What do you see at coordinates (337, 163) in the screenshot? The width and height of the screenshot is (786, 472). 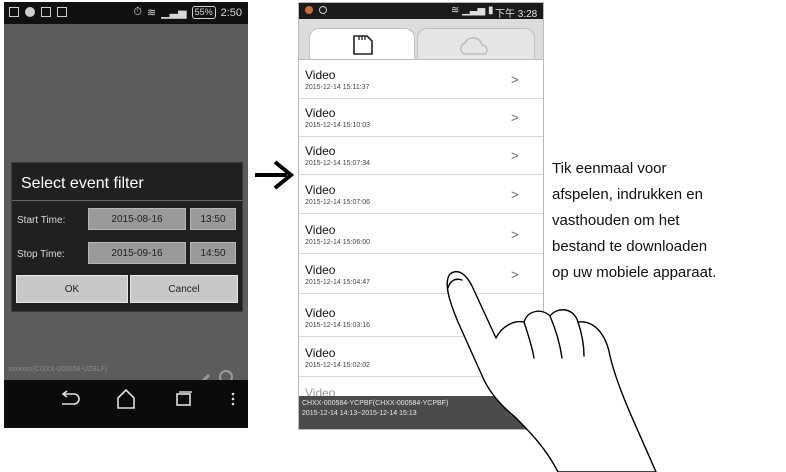 I see `item-date: 2015-12-14 15:07:34` at bounding box center [337, 163].